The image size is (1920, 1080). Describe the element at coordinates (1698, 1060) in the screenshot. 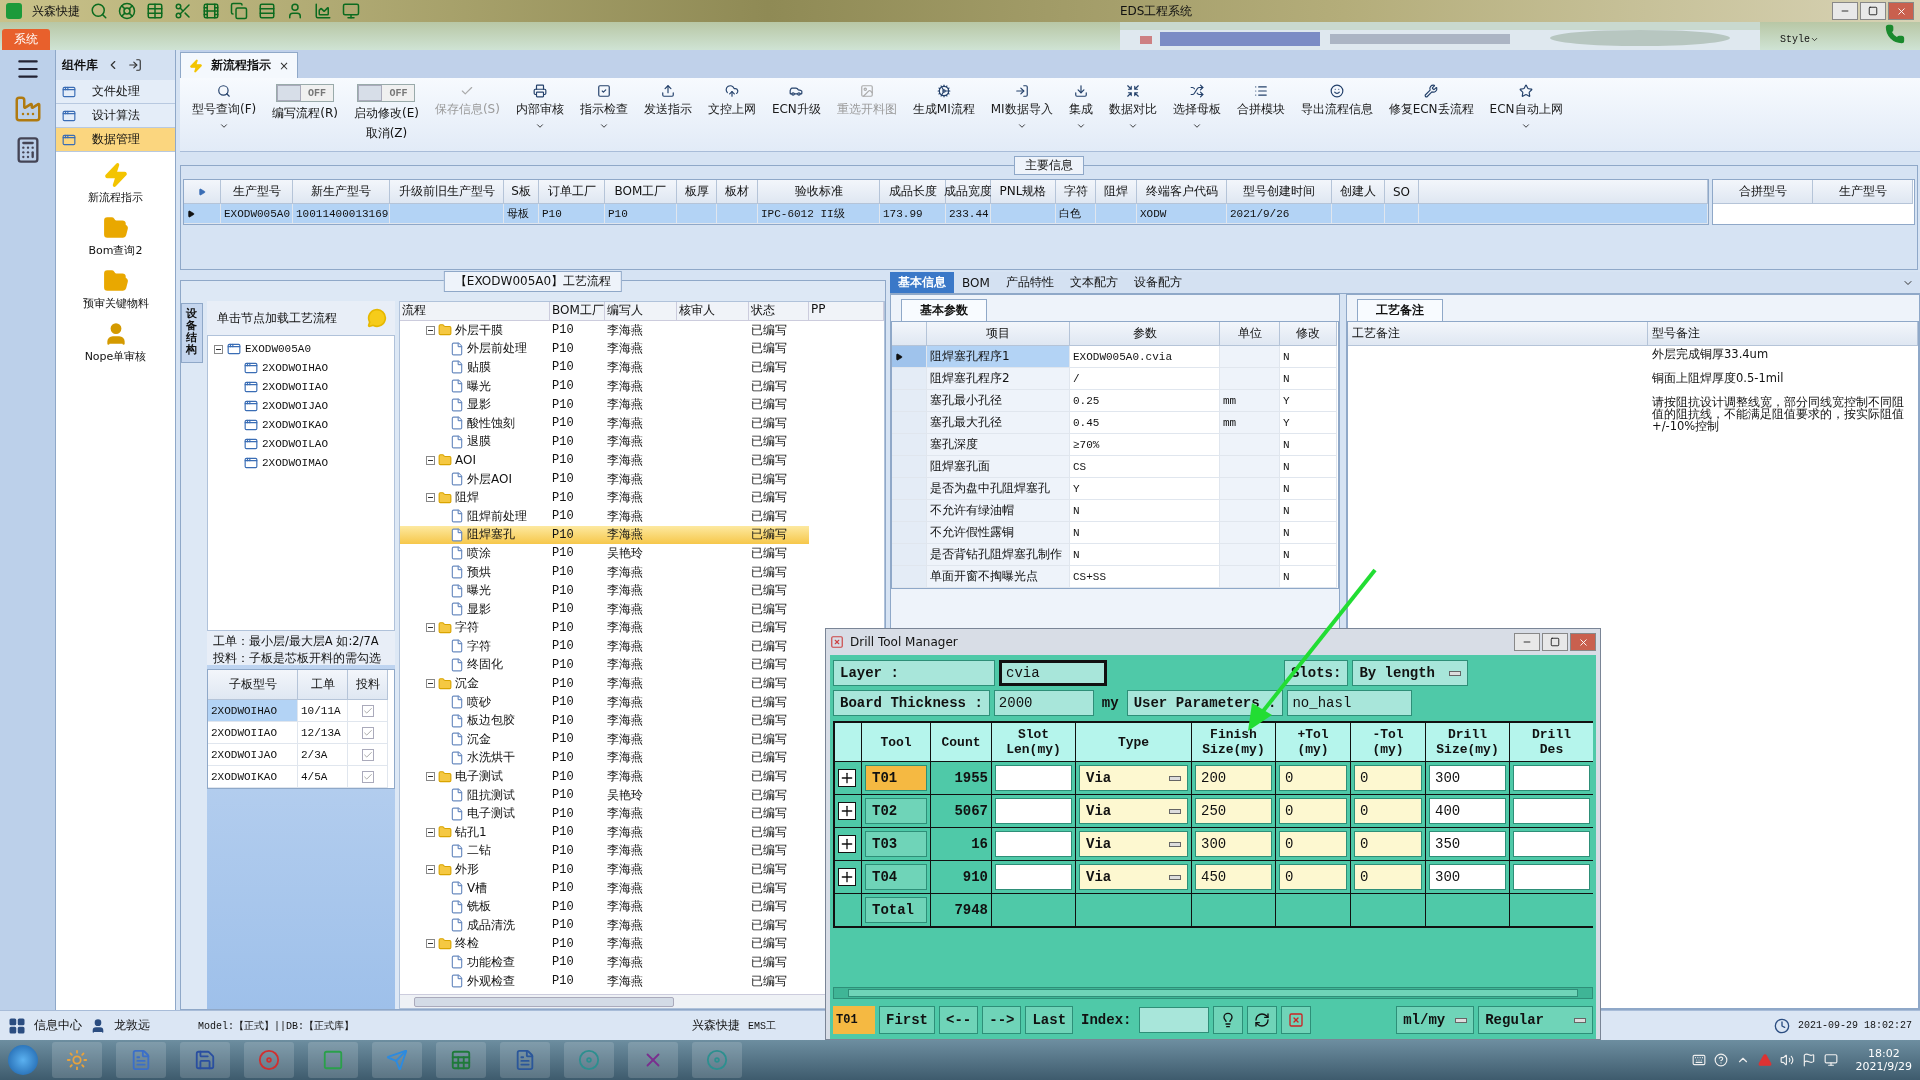

I see `keyboard-icon` at that location.